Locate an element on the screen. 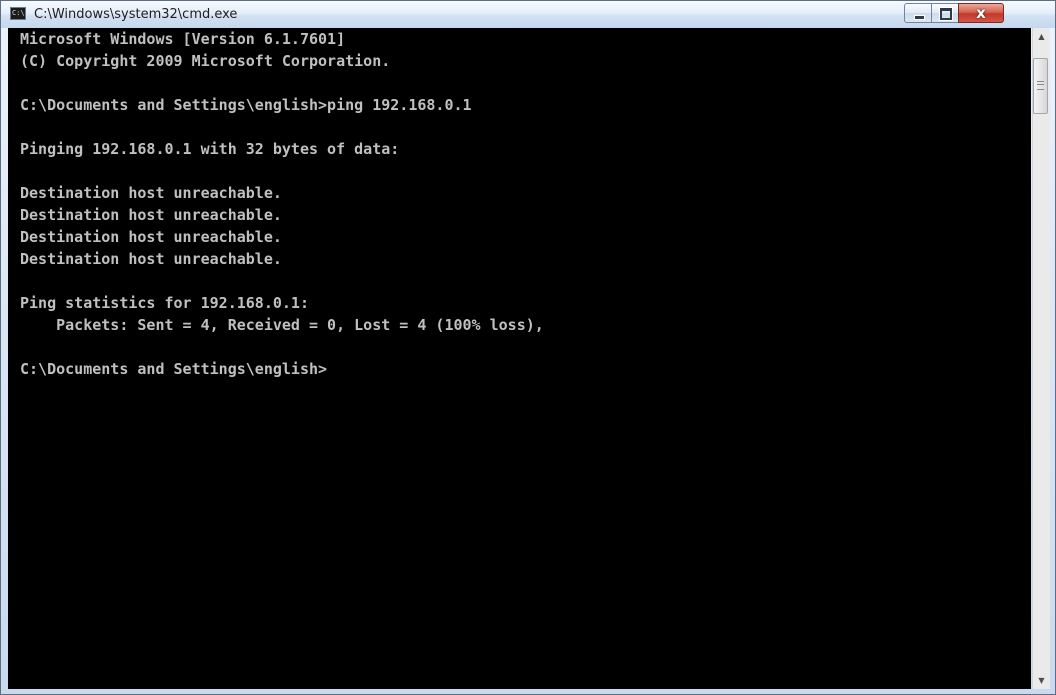 This screenshot has height=695, width=1056. window-title: C:\Windows\system32\cmd.exe is located at coordinates (136, 14).